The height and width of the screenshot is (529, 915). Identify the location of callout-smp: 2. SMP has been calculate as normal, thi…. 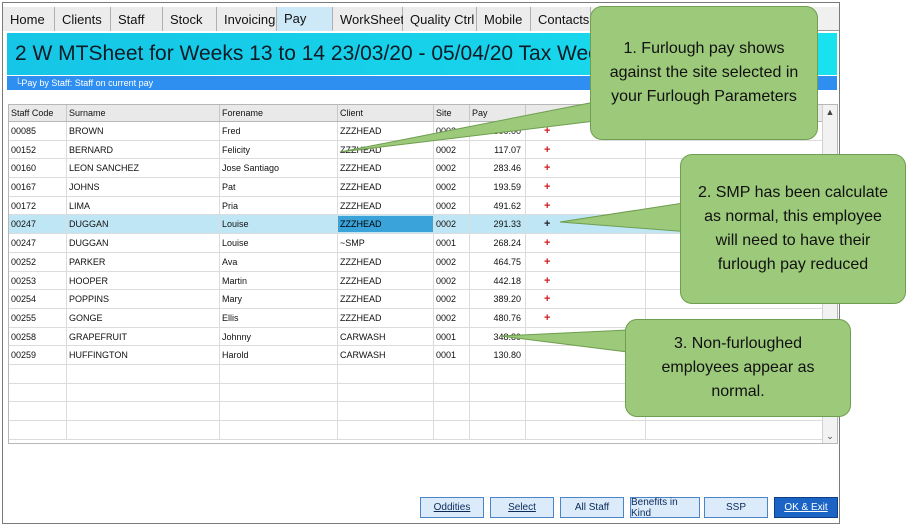
(793, 229).